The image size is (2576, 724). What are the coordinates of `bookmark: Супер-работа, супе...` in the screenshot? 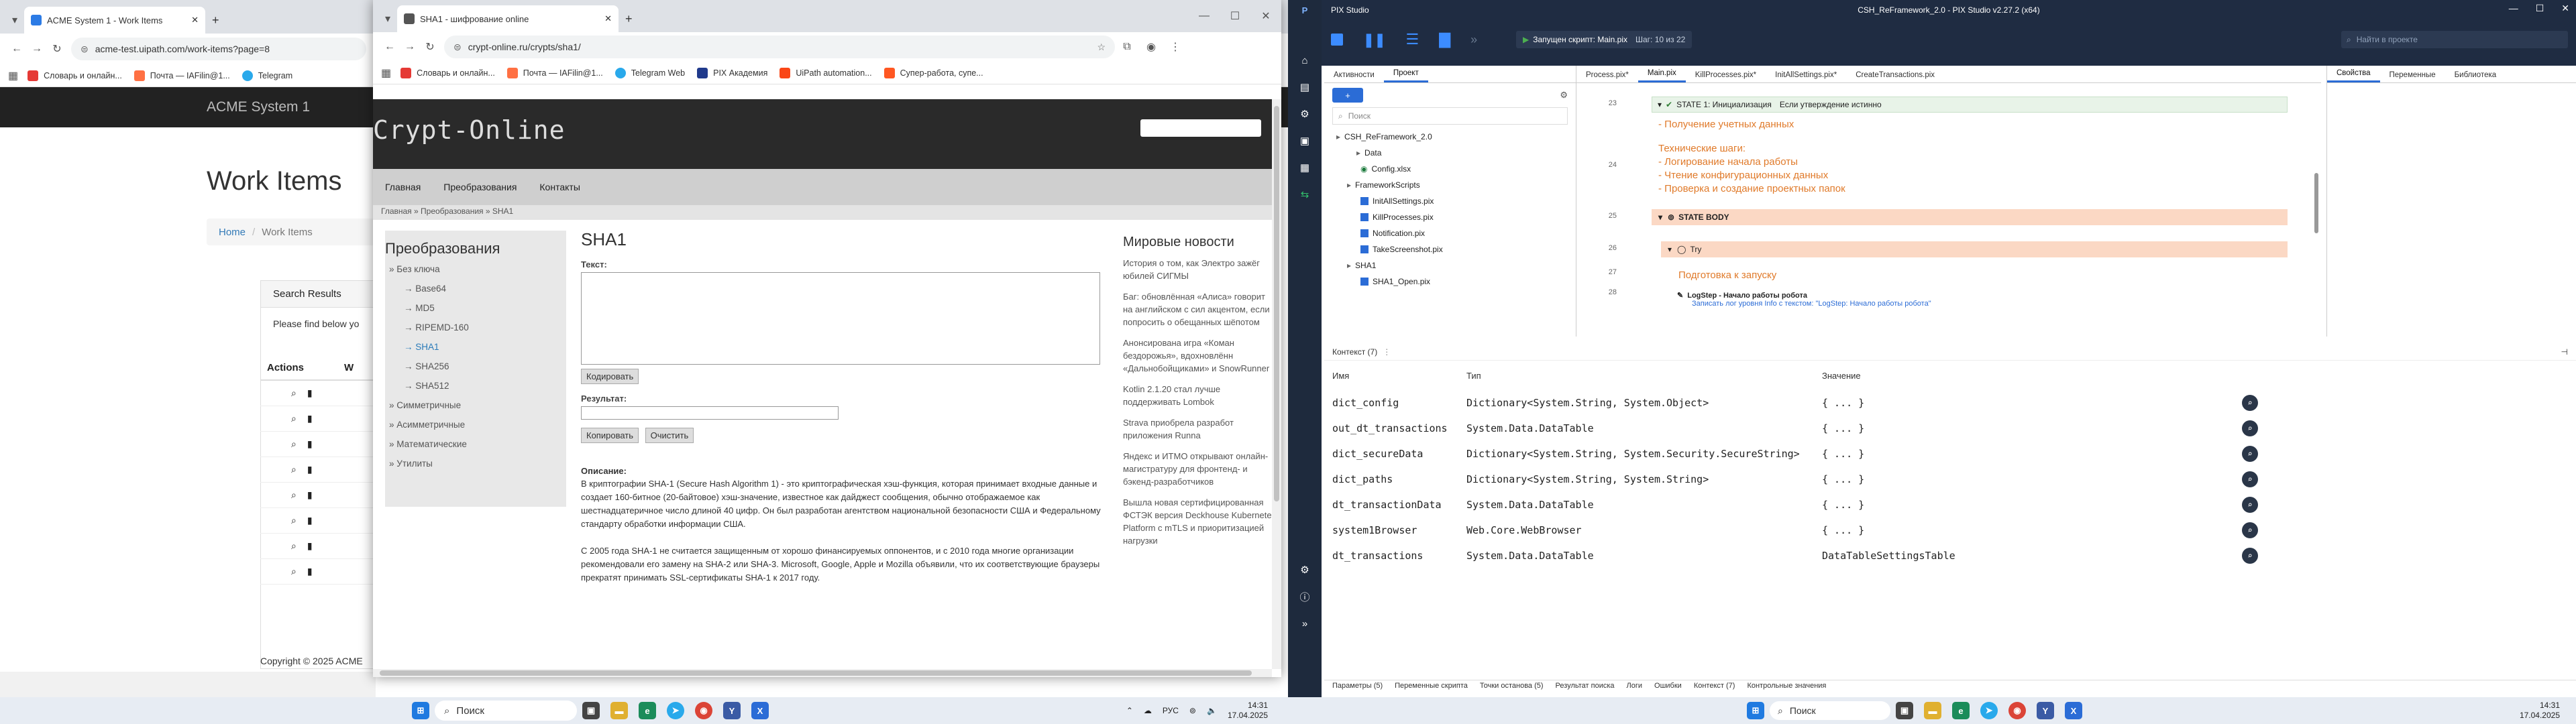 It's located at (933, 72).